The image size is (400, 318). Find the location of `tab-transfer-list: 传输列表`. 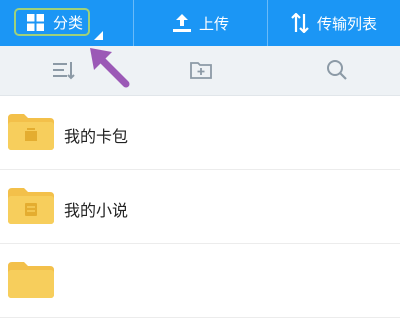

tab-transfer-list: 传输列表 is located at coordinates (334, 23).